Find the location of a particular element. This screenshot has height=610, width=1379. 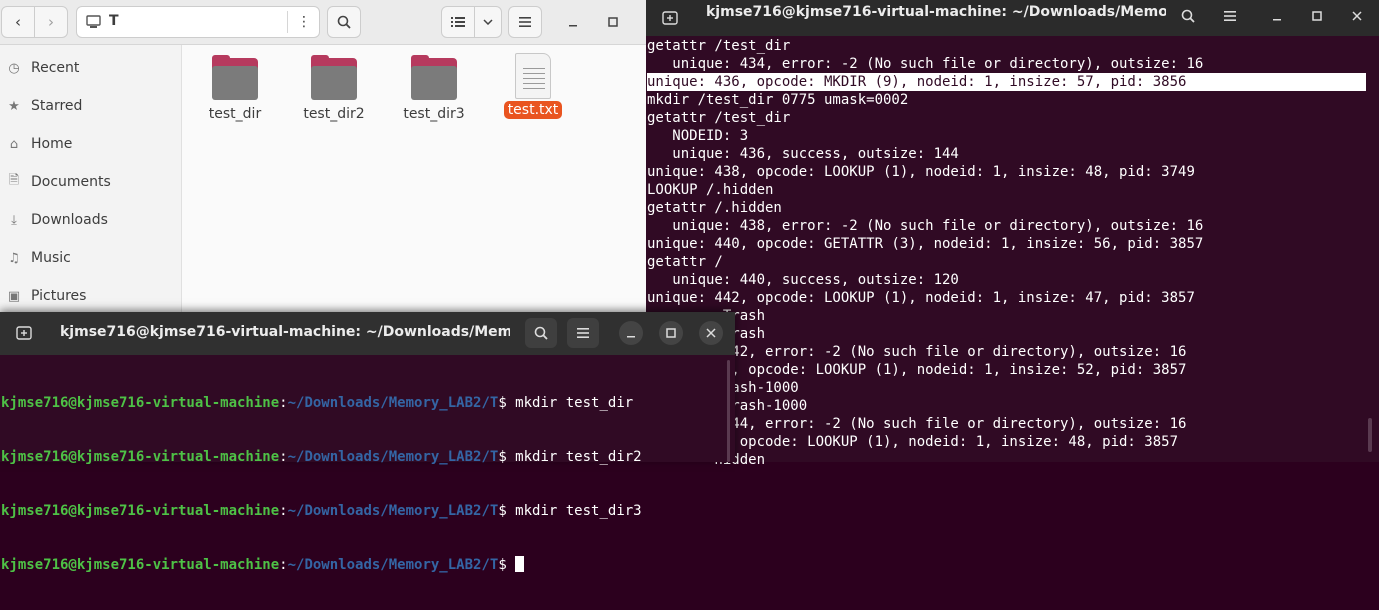

sidebar-item-recent: ◷ Recent is located at coordinates (90, 68).